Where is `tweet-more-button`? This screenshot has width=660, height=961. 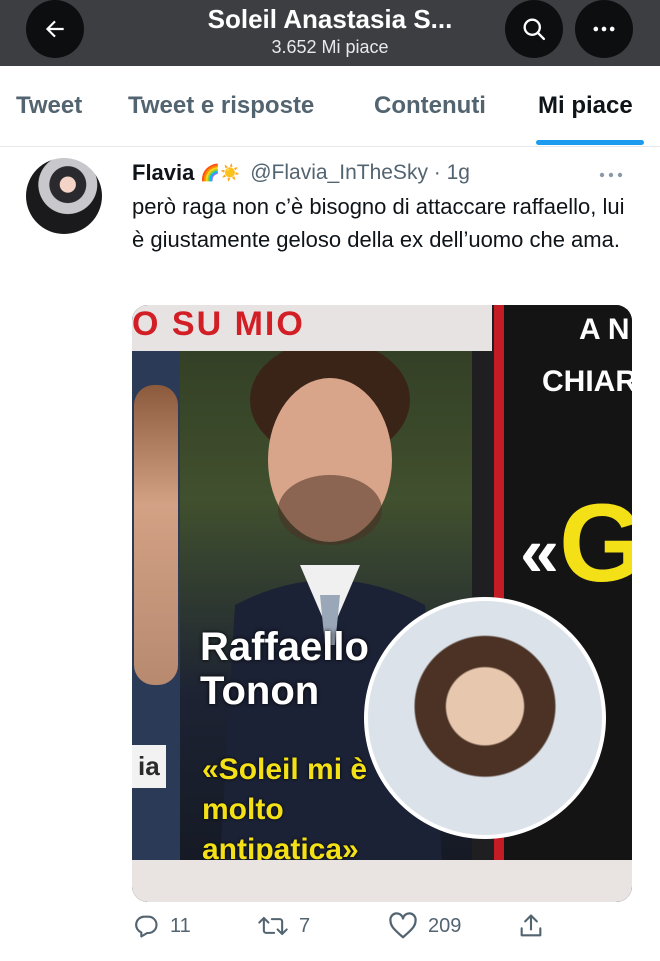
tweet-more-button is located at coordinates (611, 173).